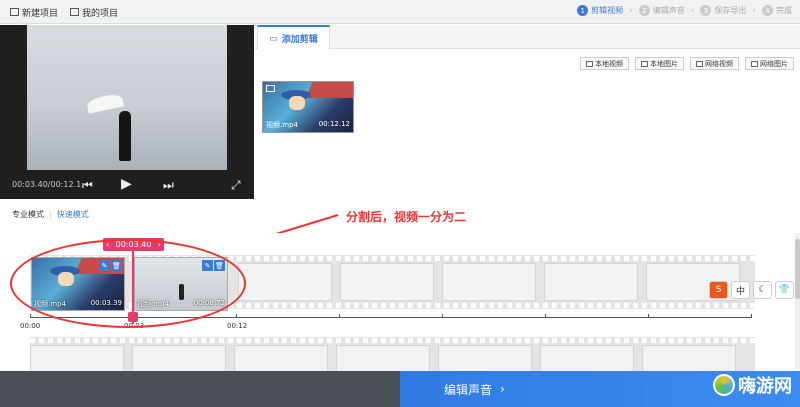 The image size is (800, 407). What do you see at coordinates (270, 88) in the screenshot?
I see `video-camera-icon` at bounding box center [270, 88].